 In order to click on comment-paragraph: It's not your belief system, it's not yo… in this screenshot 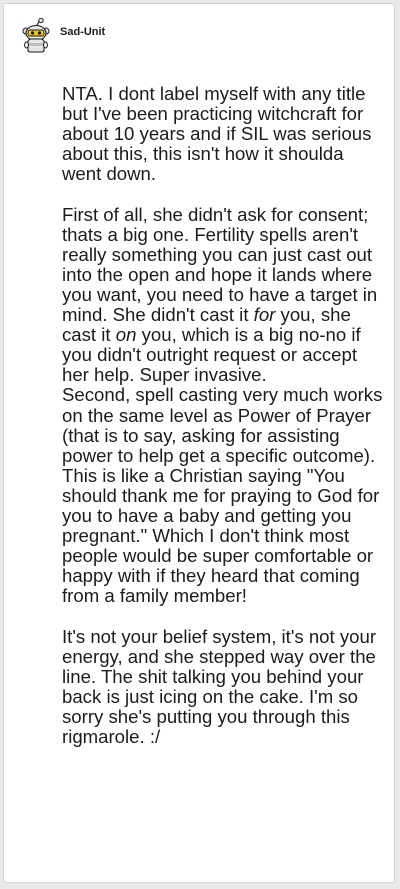, I will do `click(223, 686)`.